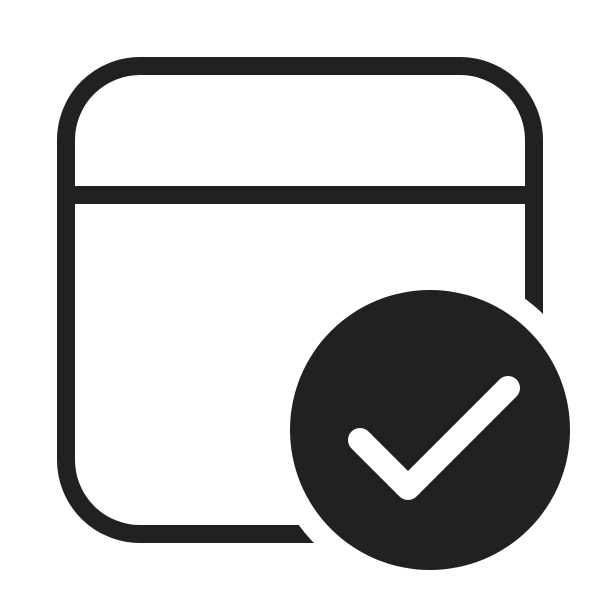 Image resolution: width=600 pixels, height=600 pixels. I want to click on calendar-header-divider, so click(300, 195).